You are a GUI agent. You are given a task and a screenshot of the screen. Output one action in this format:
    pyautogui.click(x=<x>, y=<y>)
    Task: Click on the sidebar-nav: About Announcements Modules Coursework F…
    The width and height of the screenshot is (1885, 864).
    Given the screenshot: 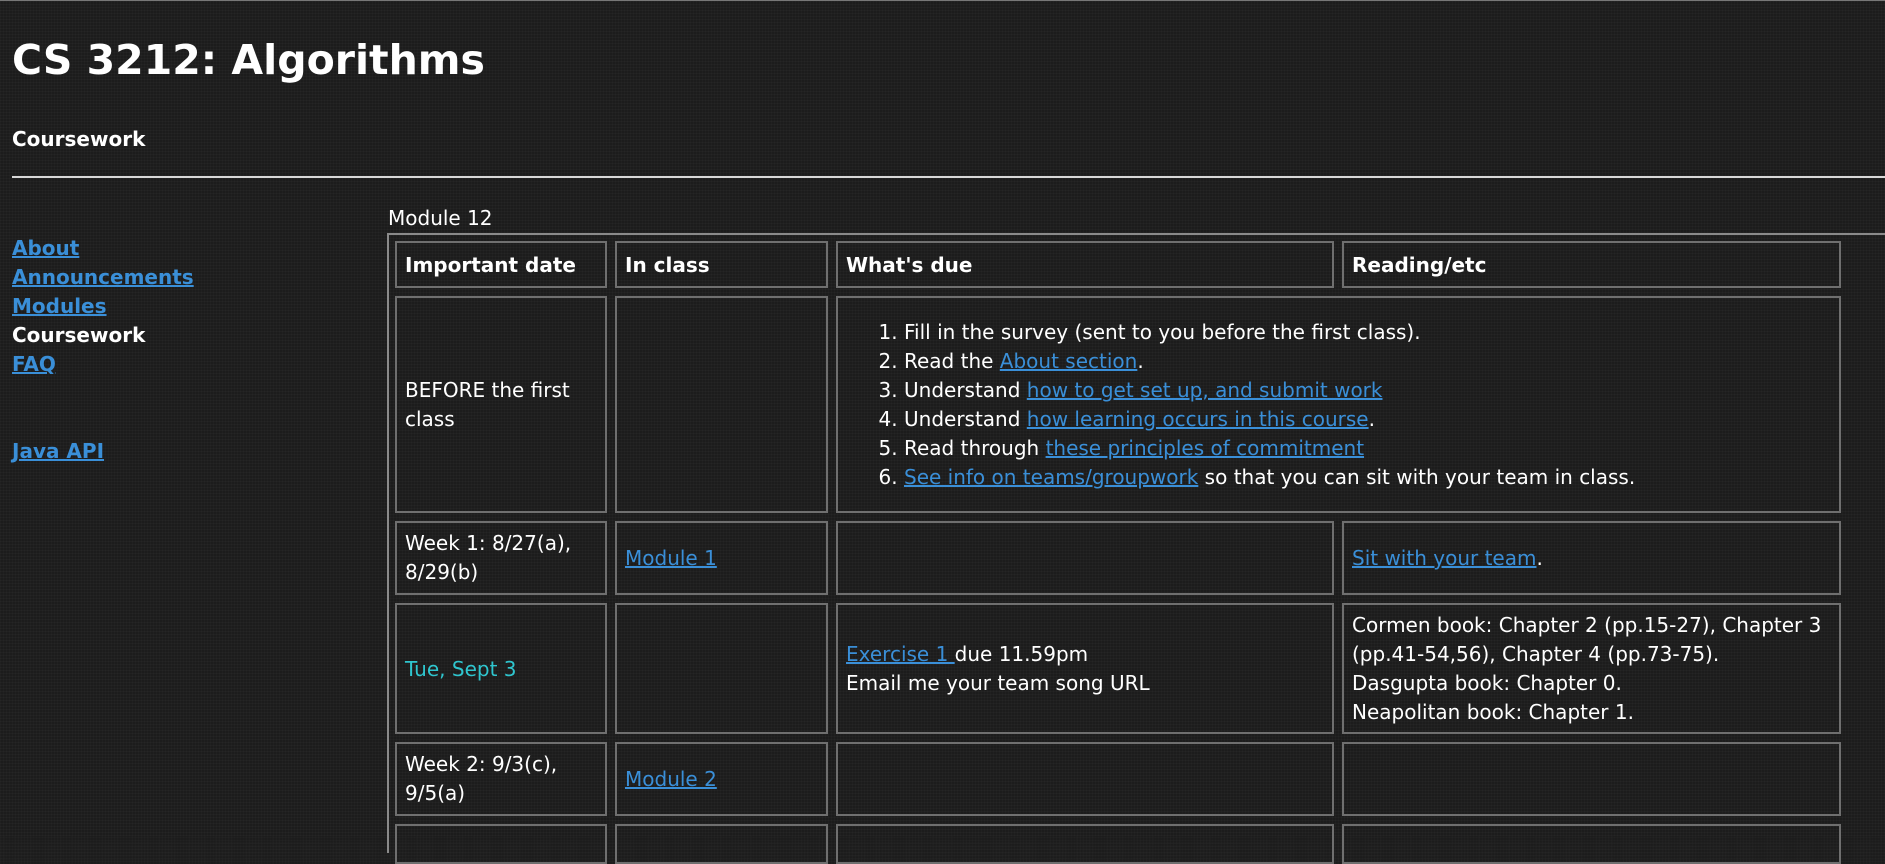 What is the action you would take?
    pyautogui.click(x=192, y=350)
    